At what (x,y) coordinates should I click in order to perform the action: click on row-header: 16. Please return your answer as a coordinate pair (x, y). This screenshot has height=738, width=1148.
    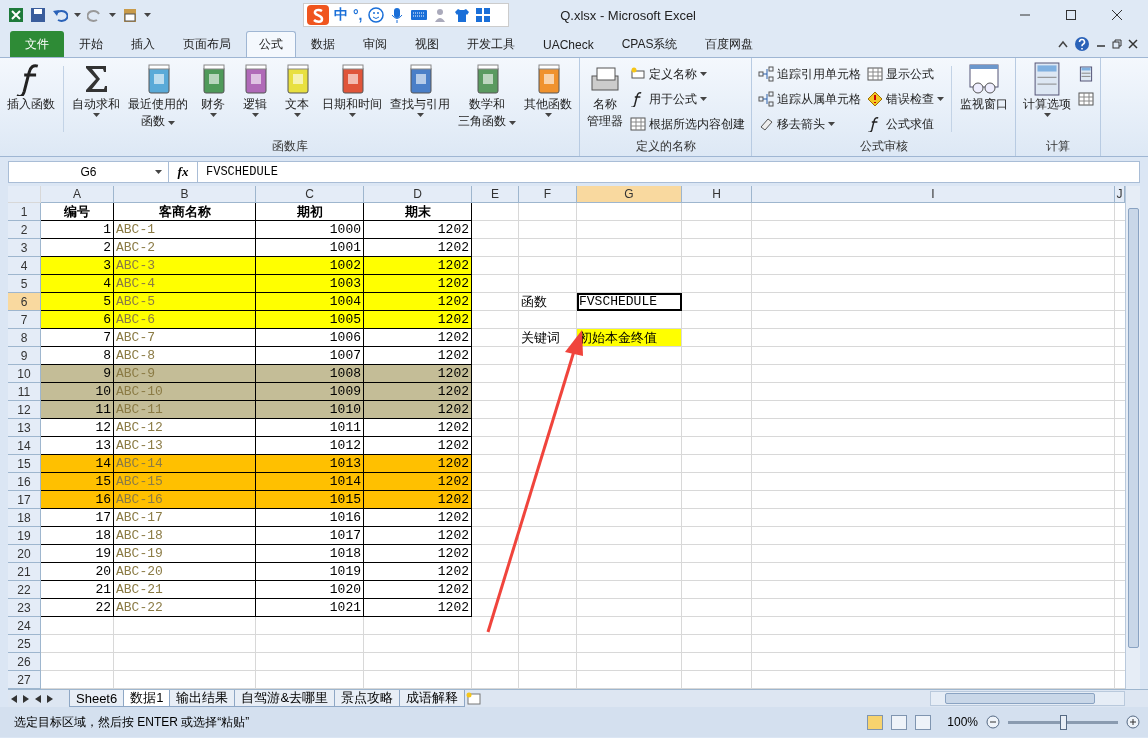
    Looking at the image, I should click on (24, 482).